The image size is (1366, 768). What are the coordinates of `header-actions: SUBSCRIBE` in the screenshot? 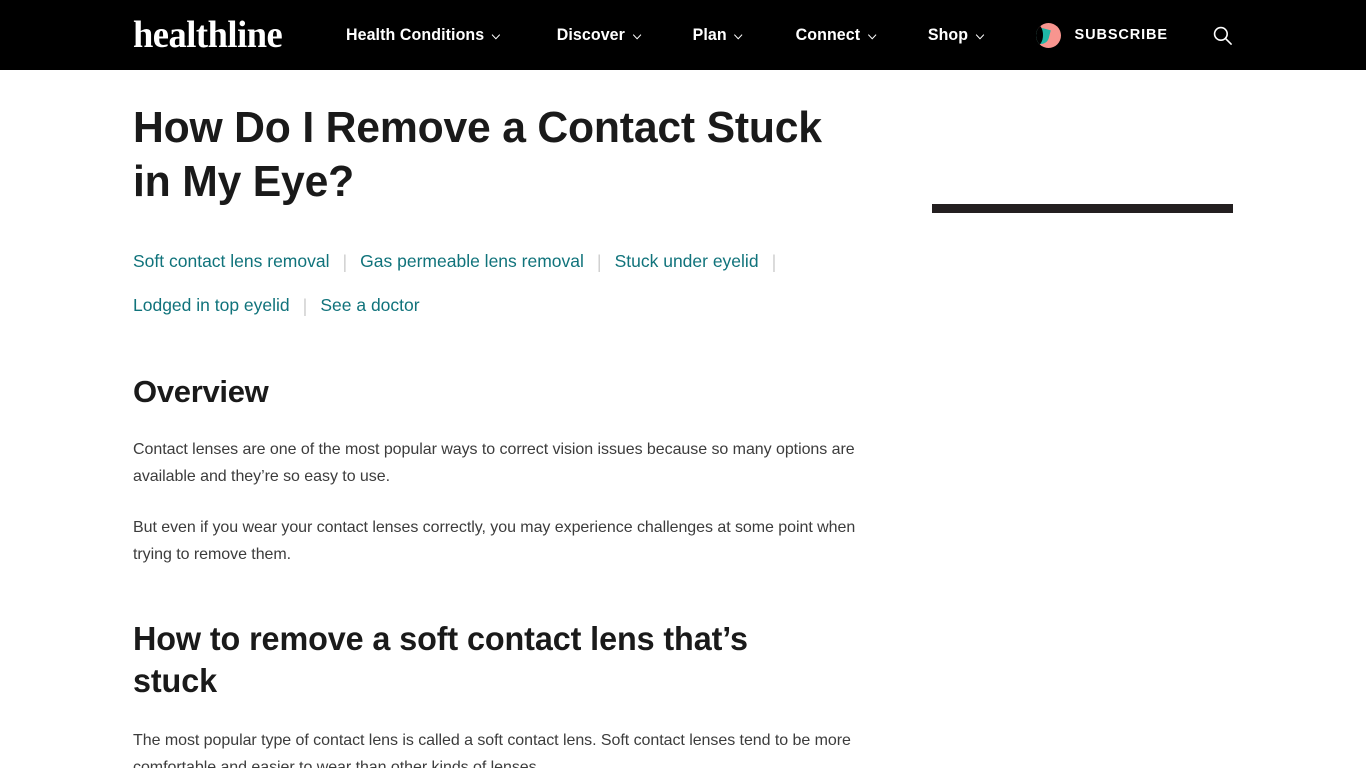 It's located at (1134, 35).